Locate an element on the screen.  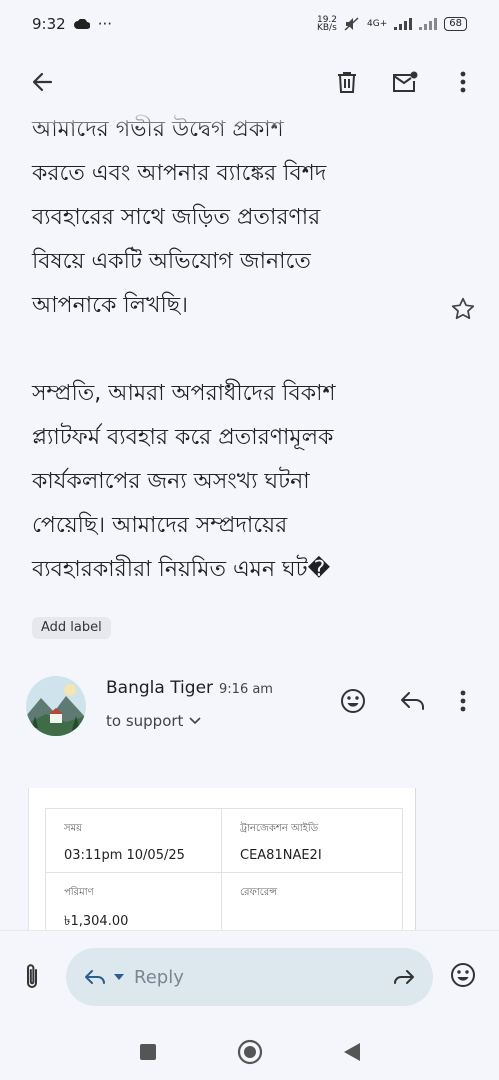
more-options-button is located at coordinates (463, 82).